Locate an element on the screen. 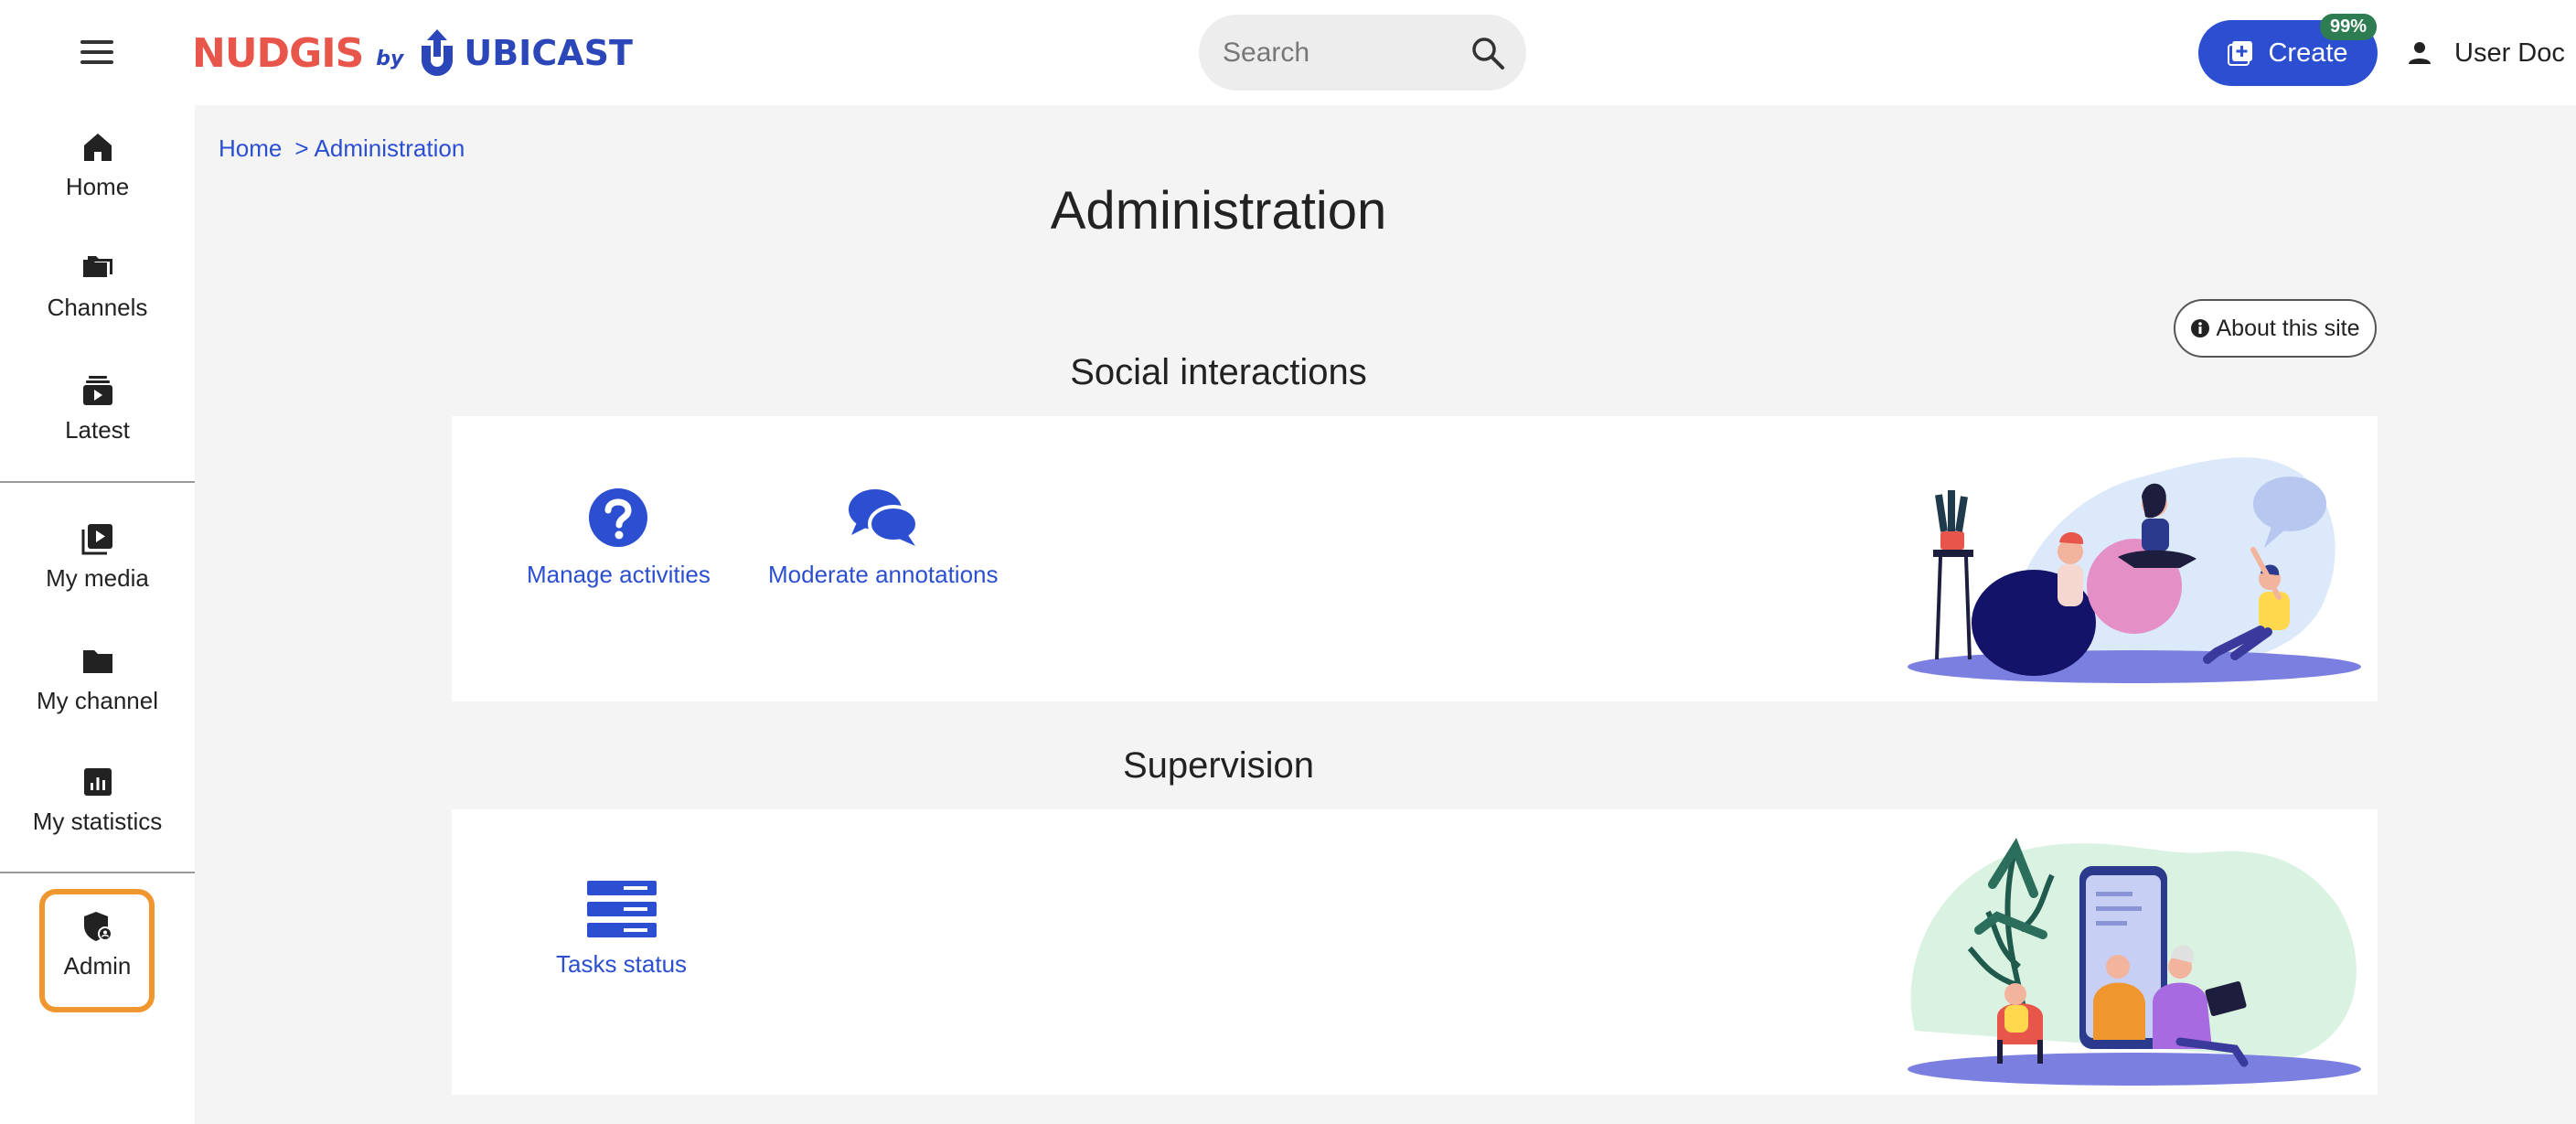 The width and height of the screenshot is (2576, 1124). comments-icon is located at coordinates (883, 517).